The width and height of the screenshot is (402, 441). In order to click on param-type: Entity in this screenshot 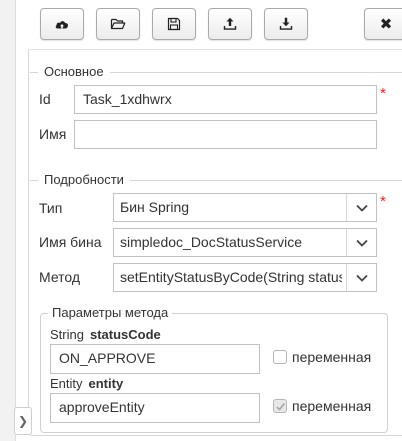, I will do `click(66, 383)`.